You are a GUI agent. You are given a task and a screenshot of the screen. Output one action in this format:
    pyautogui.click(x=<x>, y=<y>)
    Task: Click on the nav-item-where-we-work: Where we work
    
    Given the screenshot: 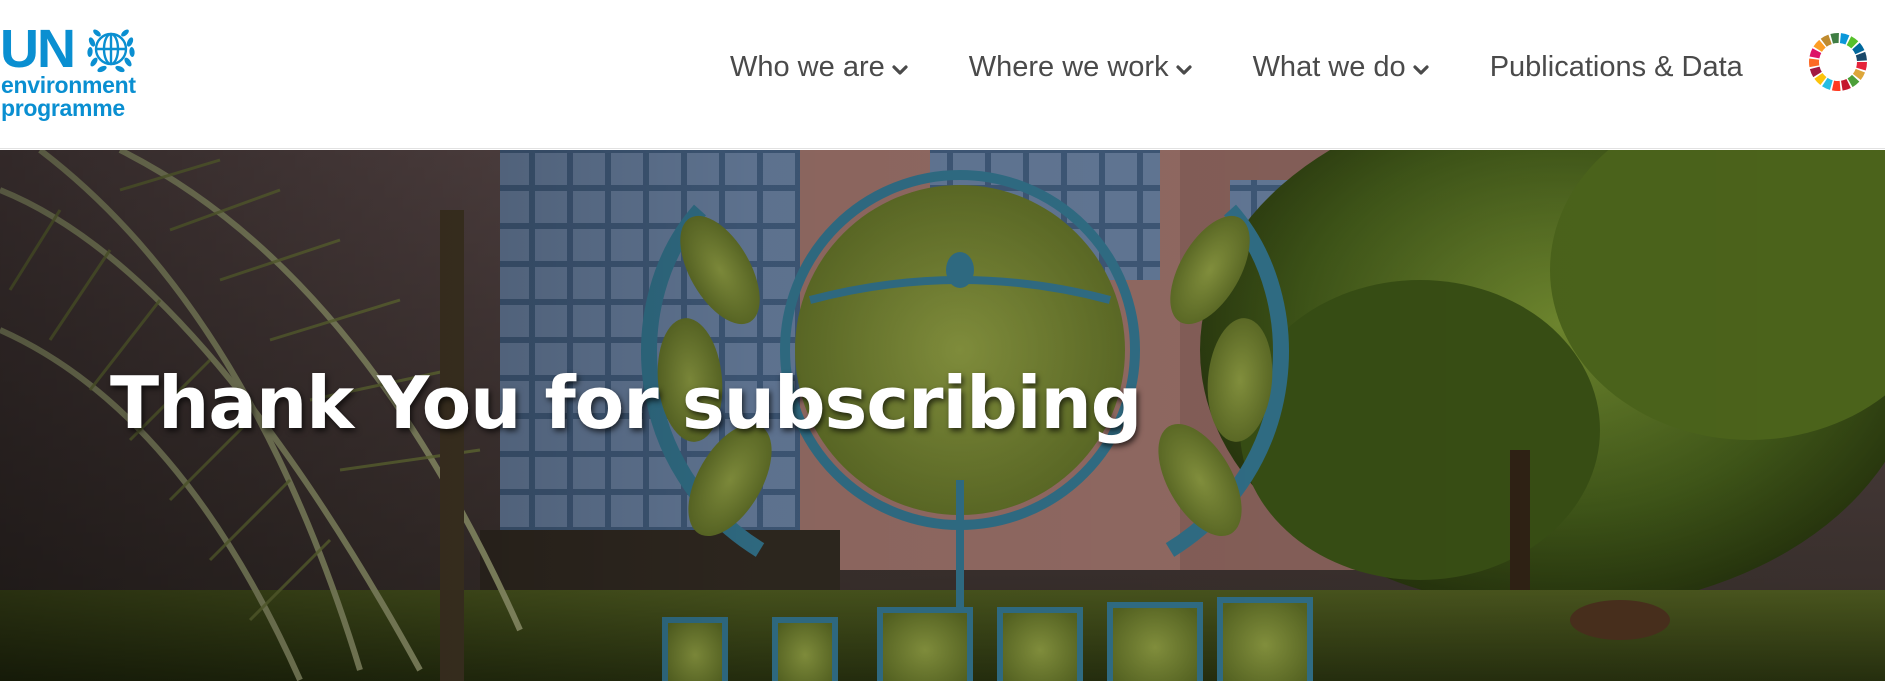 What is the action you would take?
    pyautogui.click(x=1082, y=67)
    